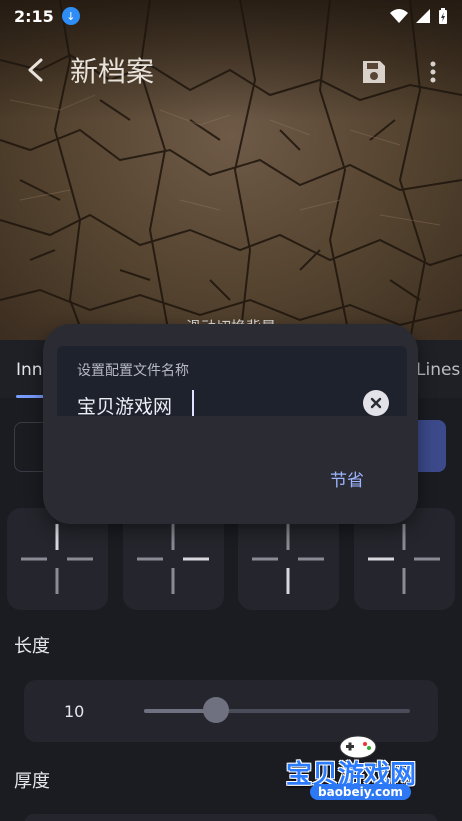 This screenshot has height=821, width=462. I want to click on profile-name-field: 设置配置文件名称 宝贝游戏网, so click(232, 382).